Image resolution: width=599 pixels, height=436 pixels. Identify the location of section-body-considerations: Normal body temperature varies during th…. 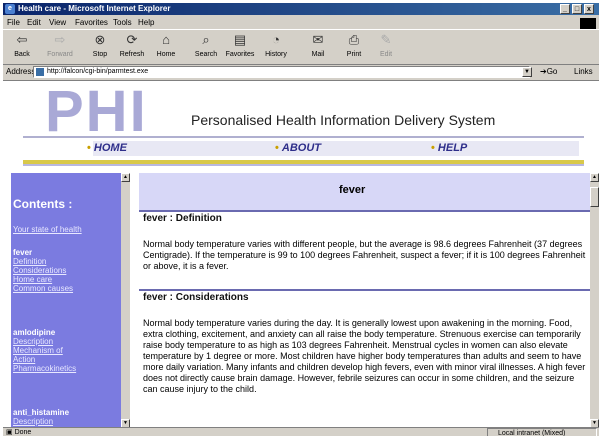
(364, 356).